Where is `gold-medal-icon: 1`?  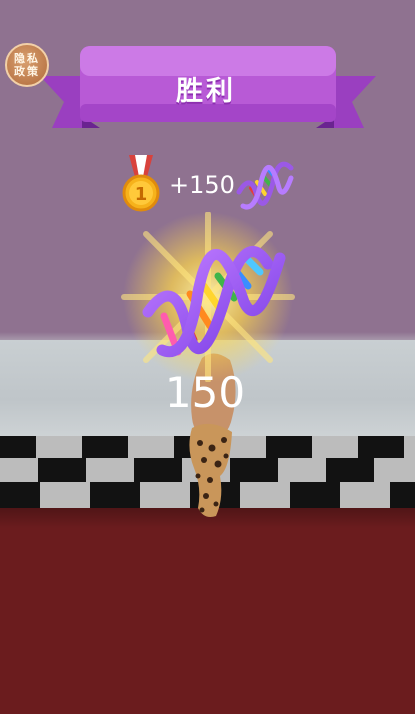
gold-medal-icon: 1 is located at coordinates (141, 183).